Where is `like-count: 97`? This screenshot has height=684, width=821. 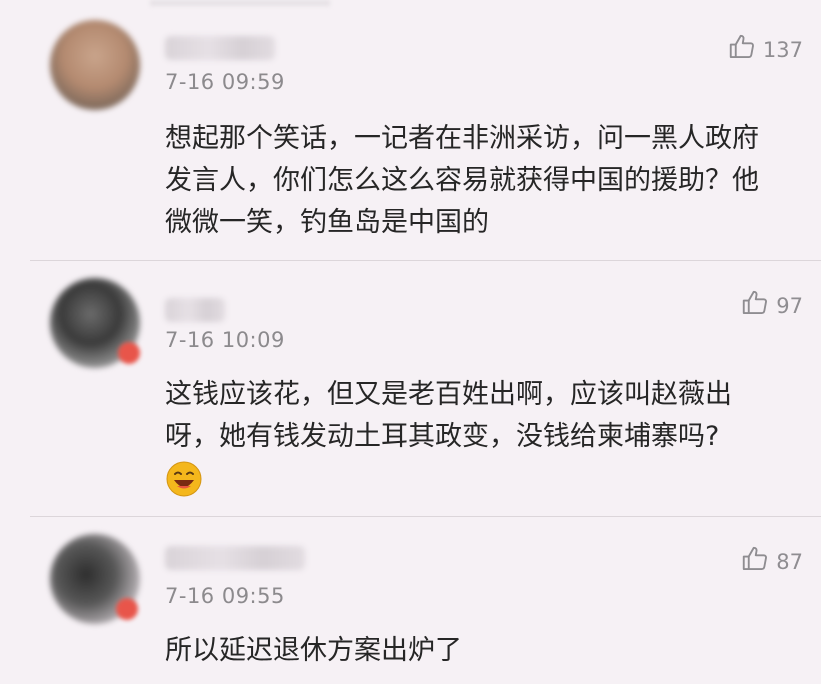
like-count: 97 is located at coordinates (789, 305).